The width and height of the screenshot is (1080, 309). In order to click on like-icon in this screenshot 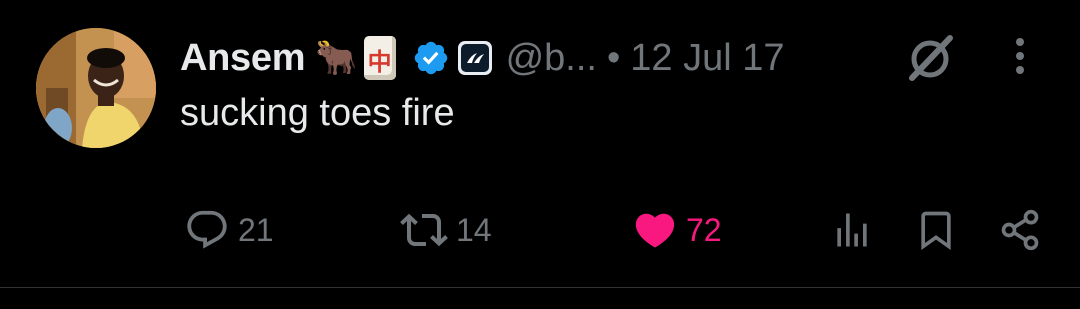, I will do `click(655, 230)`.